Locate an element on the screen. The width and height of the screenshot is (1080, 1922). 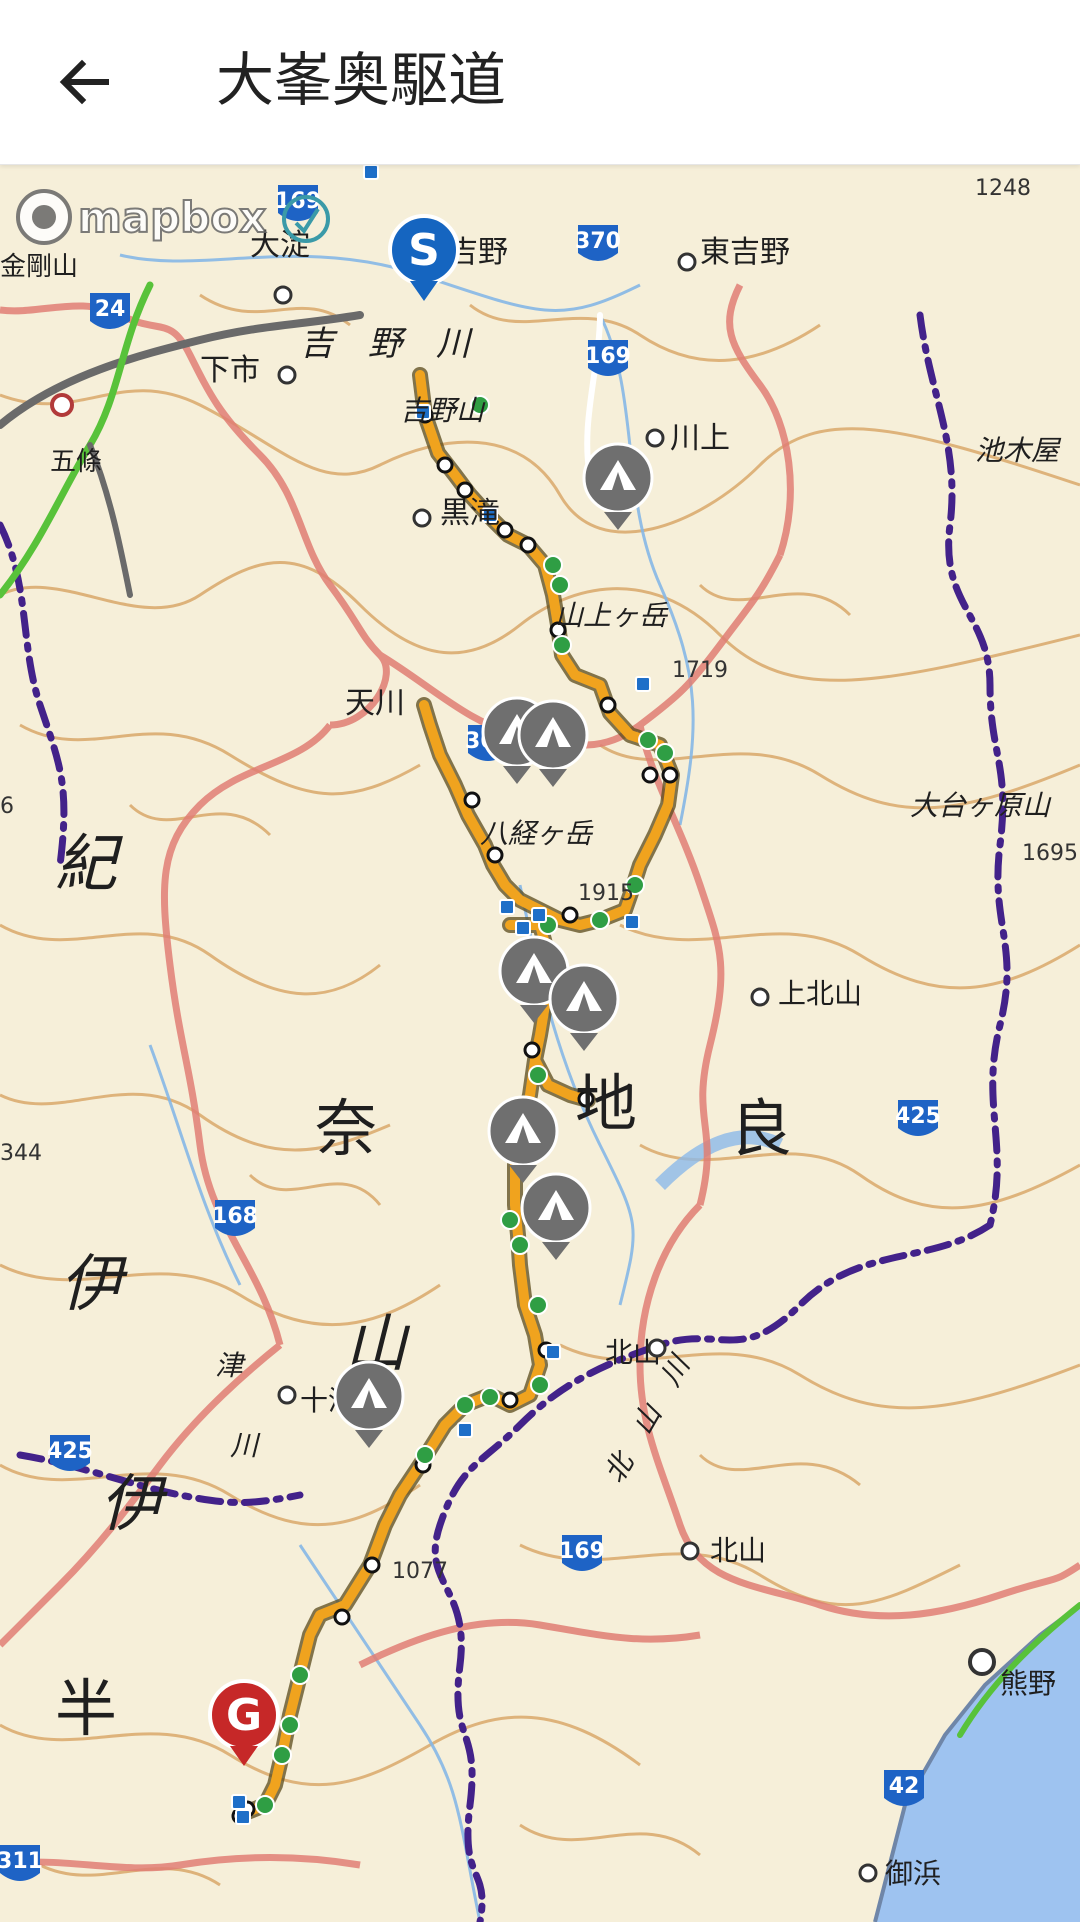
place-nara: 奈 is located at coordinates (346, 1128).